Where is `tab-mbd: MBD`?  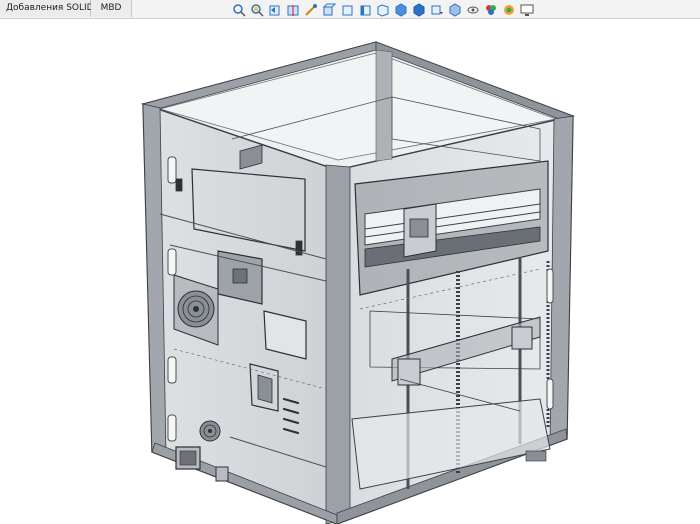 tab-mbd: MBD is located at coordinates (111, 8).